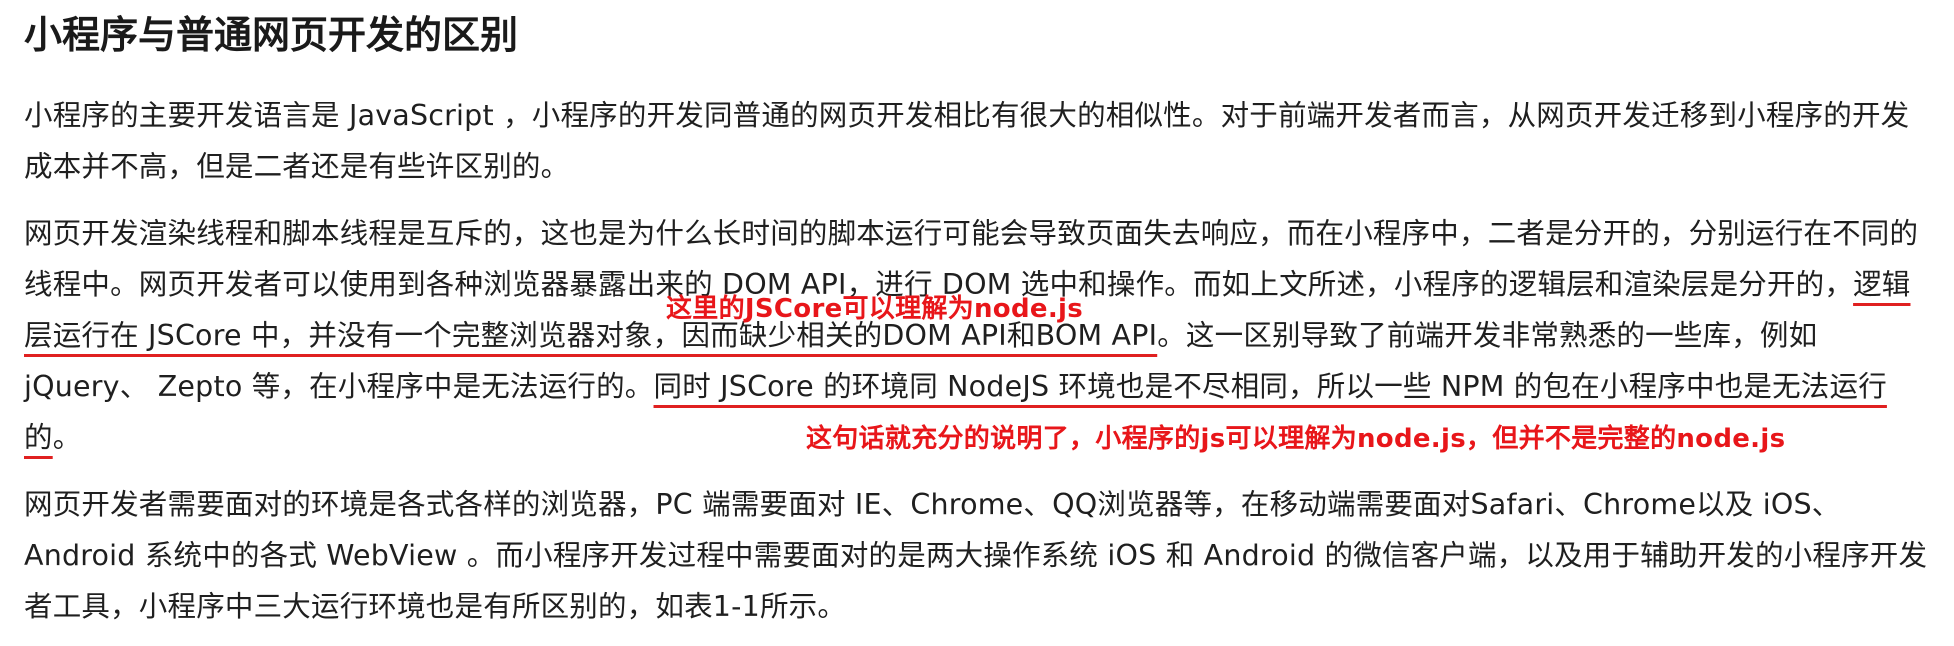  Describe the element at coordinates (271, 35) in the screenshot. I see `section-heading: 小程序与普通网页开发的区别` at that location.